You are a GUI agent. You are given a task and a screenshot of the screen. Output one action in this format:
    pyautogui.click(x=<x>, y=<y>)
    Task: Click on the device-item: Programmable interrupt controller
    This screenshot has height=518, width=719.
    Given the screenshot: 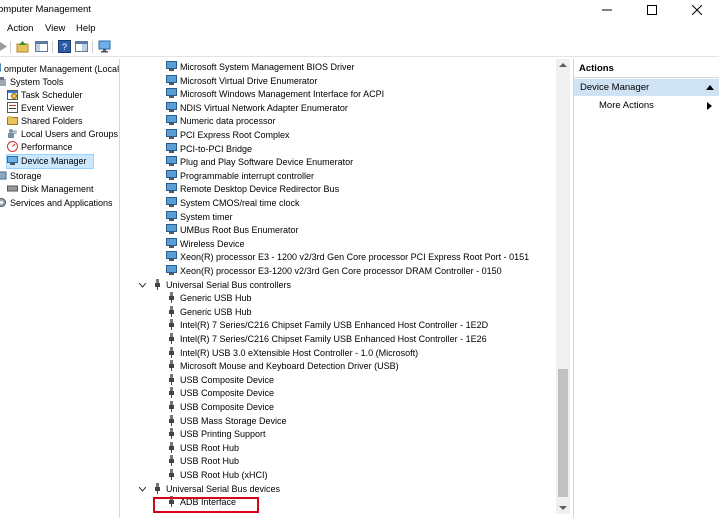 What is the action you would take?
    pyautogui.click(x=240, y=176)
    